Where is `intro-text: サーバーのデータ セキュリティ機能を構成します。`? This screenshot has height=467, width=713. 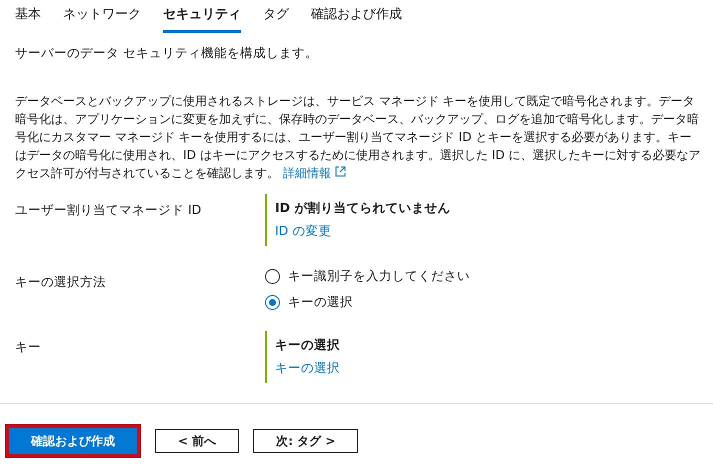 intro-text: サーバーのデータ セキュリティ機能を構成します。 is located at coordinates (166, 53).